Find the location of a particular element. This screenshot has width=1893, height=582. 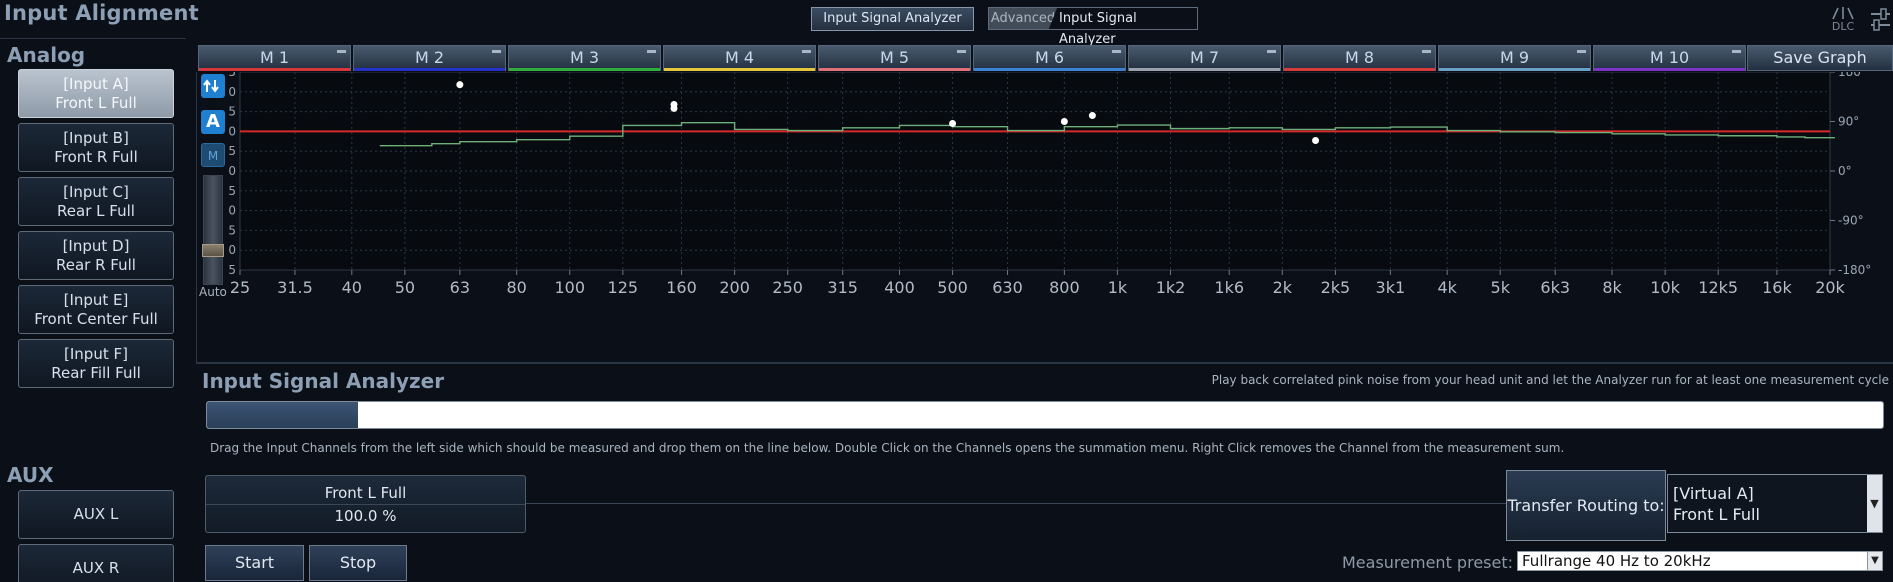

y2-tick-label: 90° is located at coordinates (1848, 122).